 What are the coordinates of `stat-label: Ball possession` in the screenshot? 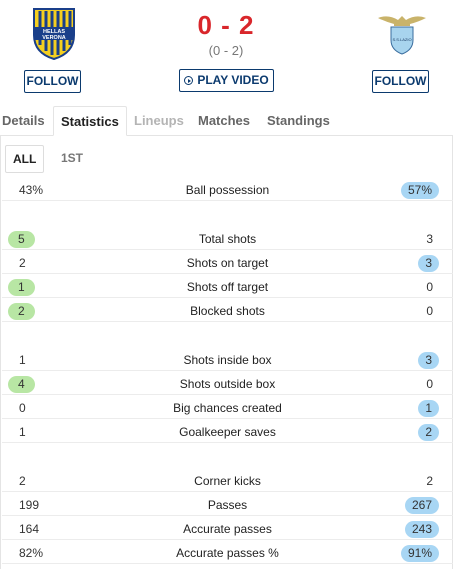 It's located at (227, 190).